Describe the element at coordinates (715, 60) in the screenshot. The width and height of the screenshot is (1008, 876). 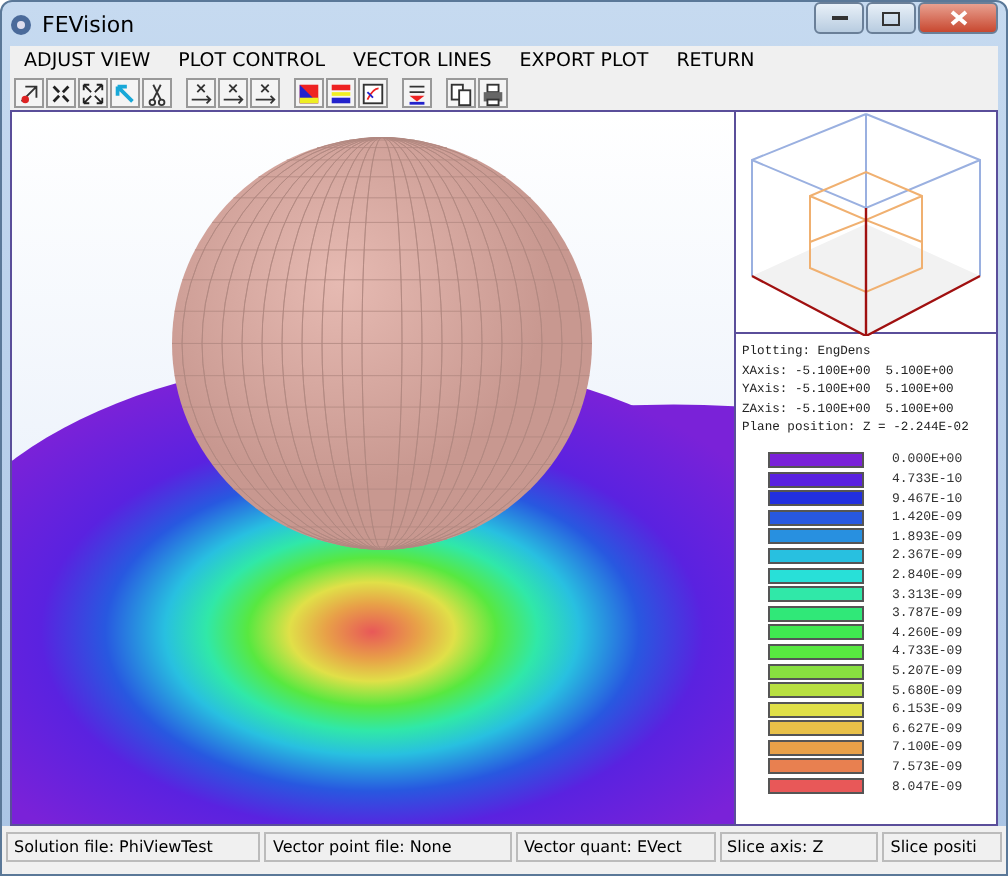
I see `menu-item: RETURN` at that location.